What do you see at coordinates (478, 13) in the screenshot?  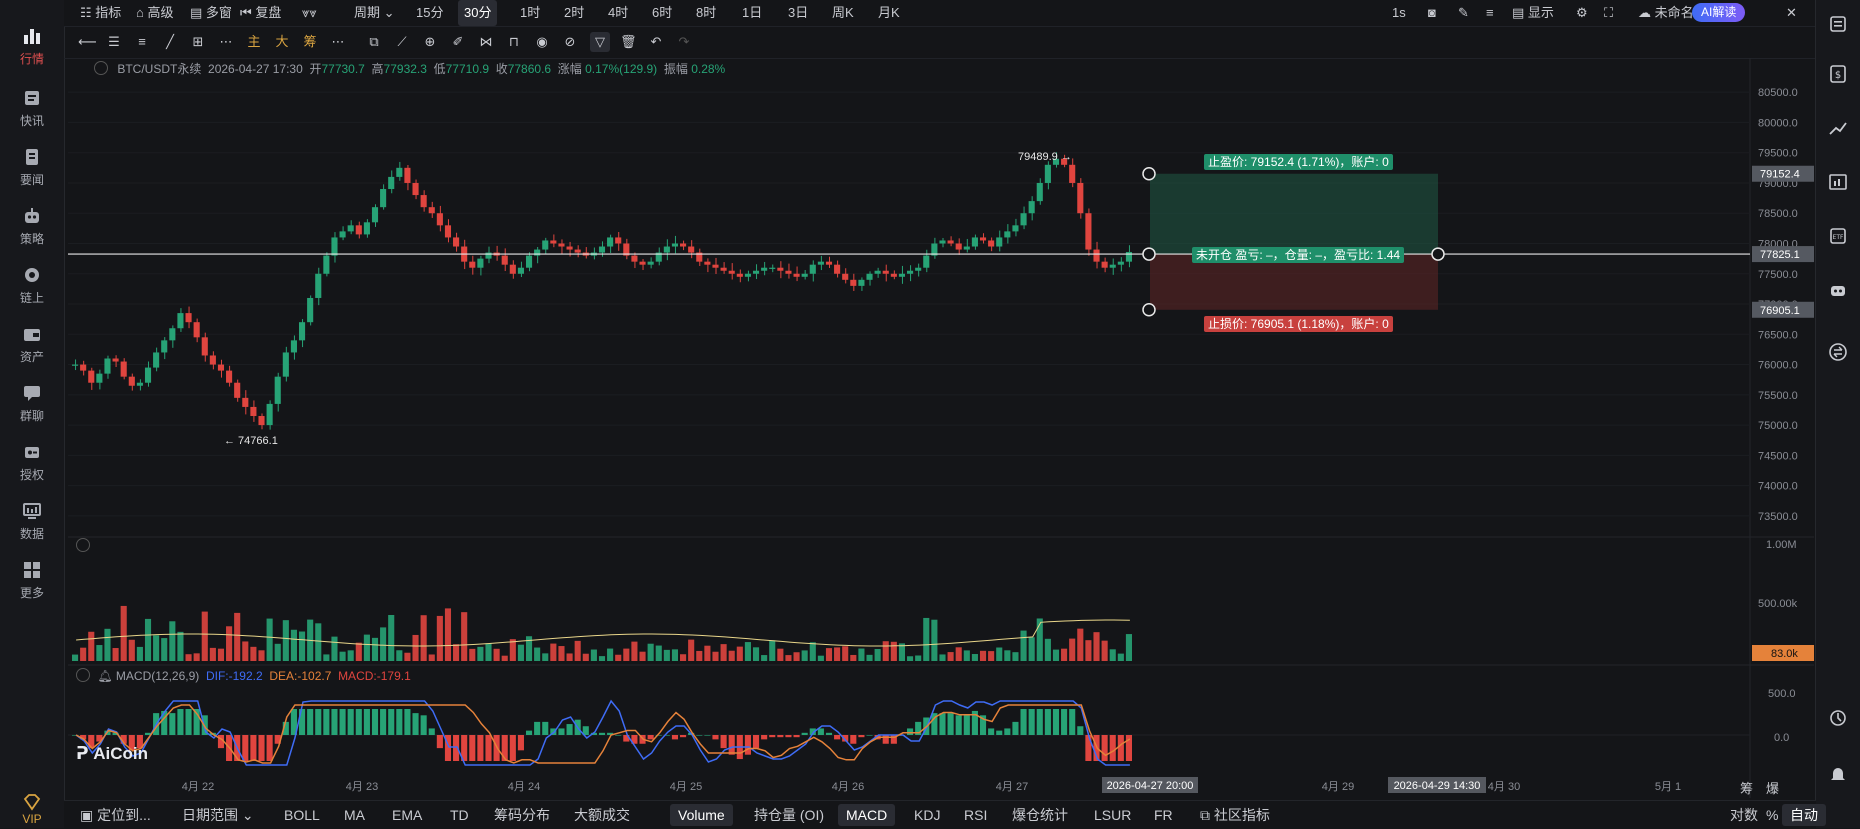 I see `interval-30m: 30分` at bounding box center [478, 13].